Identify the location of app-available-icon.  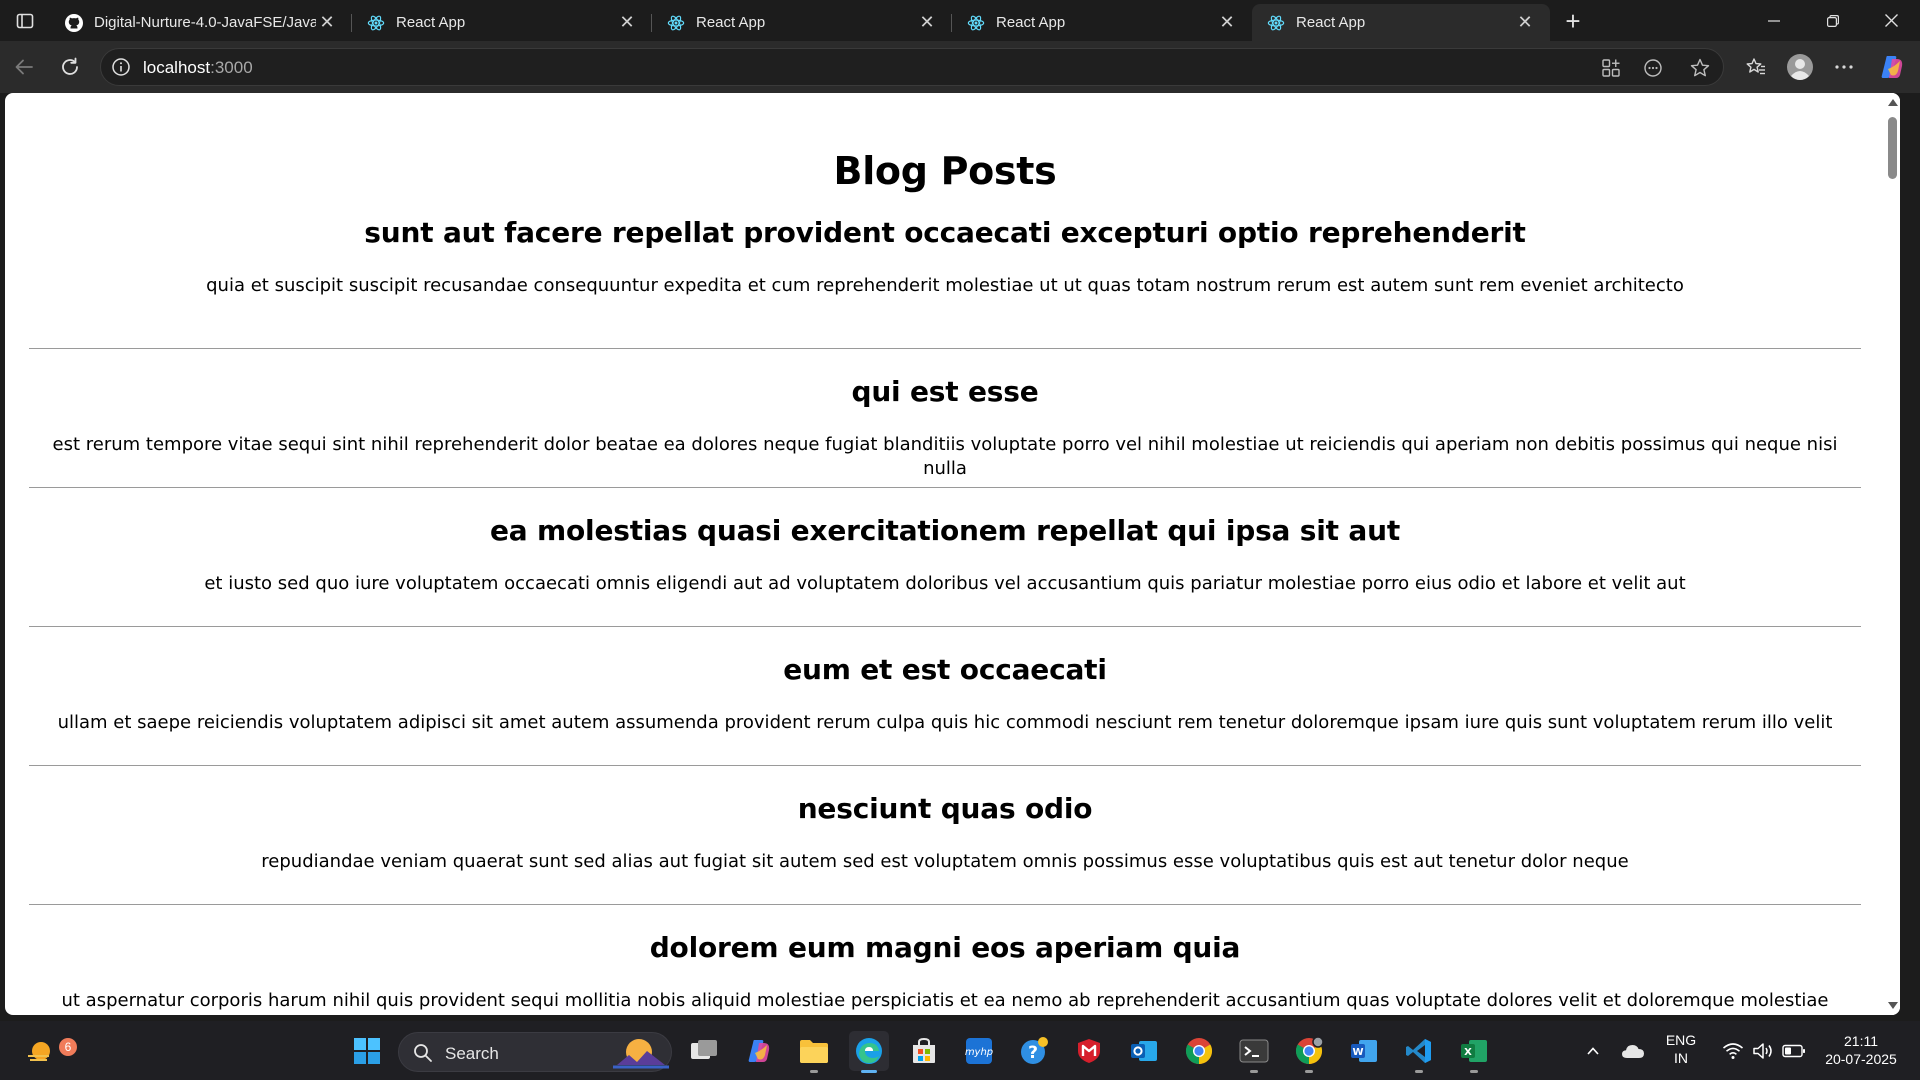
(1611, 68).